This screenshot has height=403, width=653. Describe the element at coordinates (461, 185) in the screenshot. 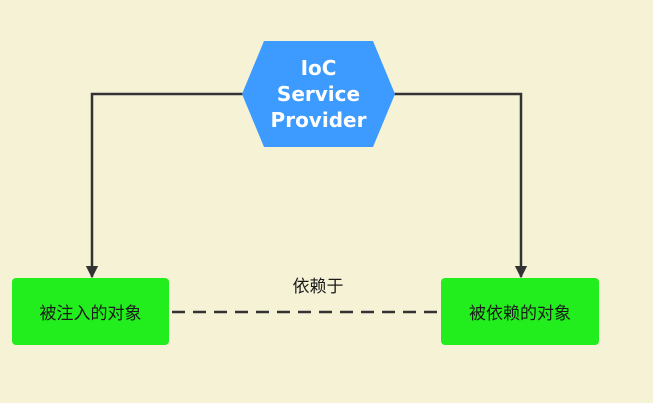

I see `right-connector-arrow` at that location.